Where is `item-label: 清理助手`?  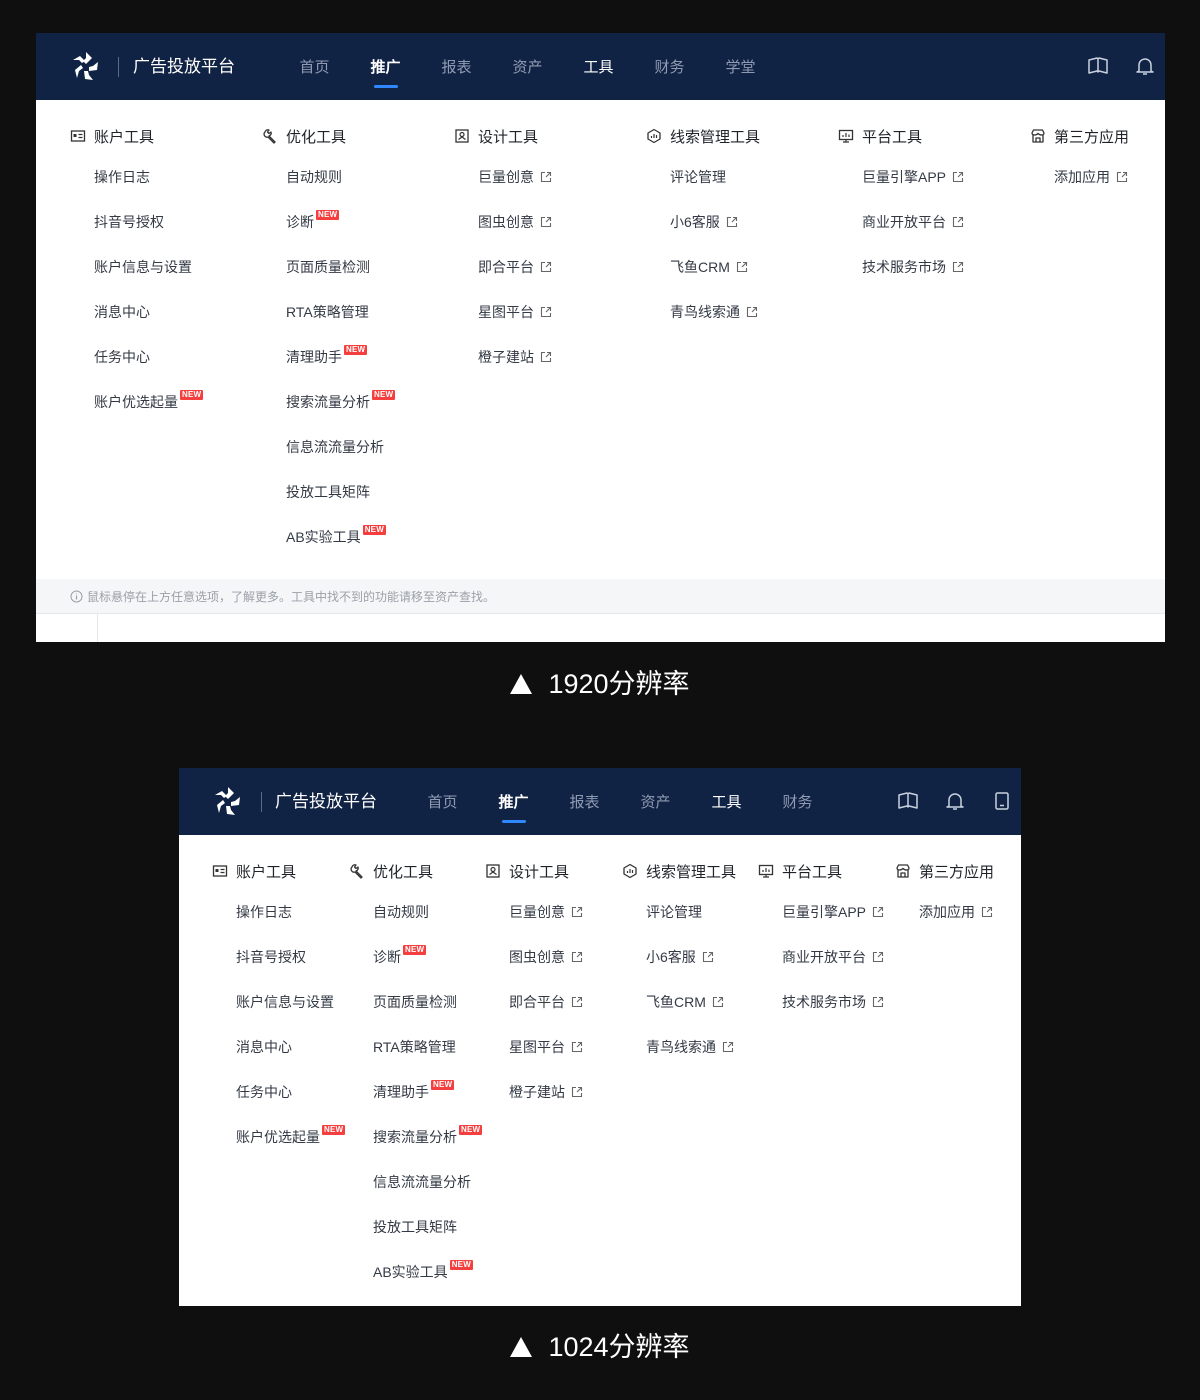 item-label: 清理助手 is located at coordinates (401, 1092).